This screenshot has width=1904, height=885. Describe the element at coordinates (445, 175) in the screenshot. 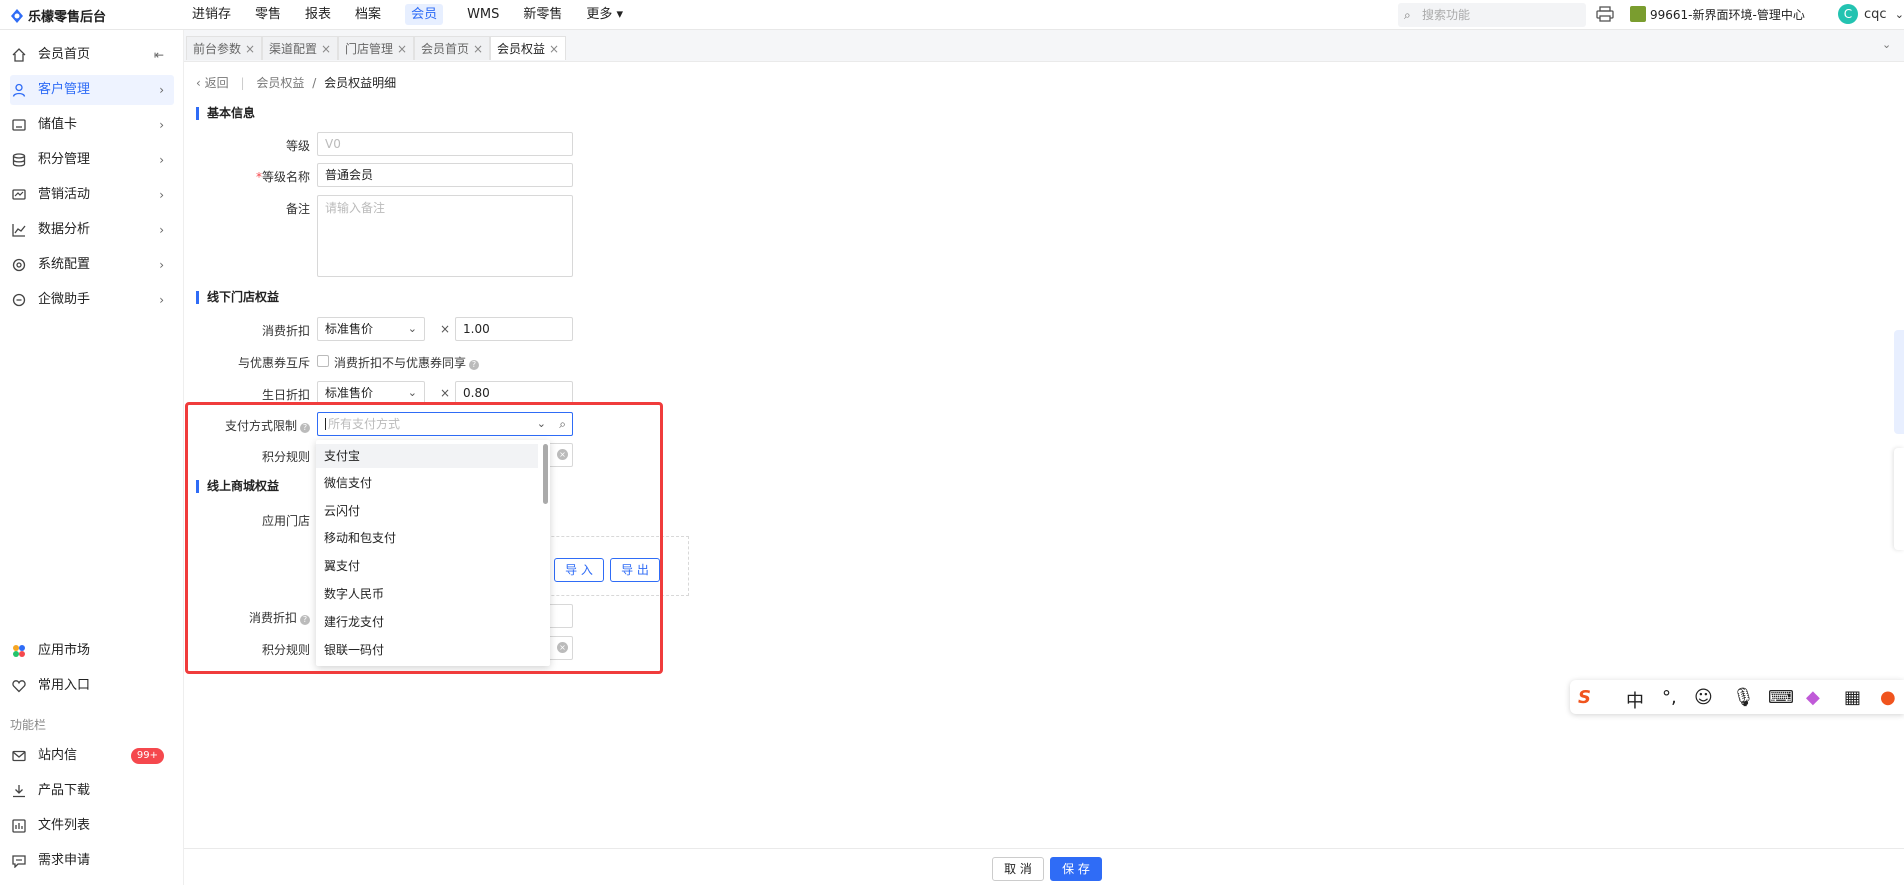

I see `level-name-input: 普通会员` at that location.